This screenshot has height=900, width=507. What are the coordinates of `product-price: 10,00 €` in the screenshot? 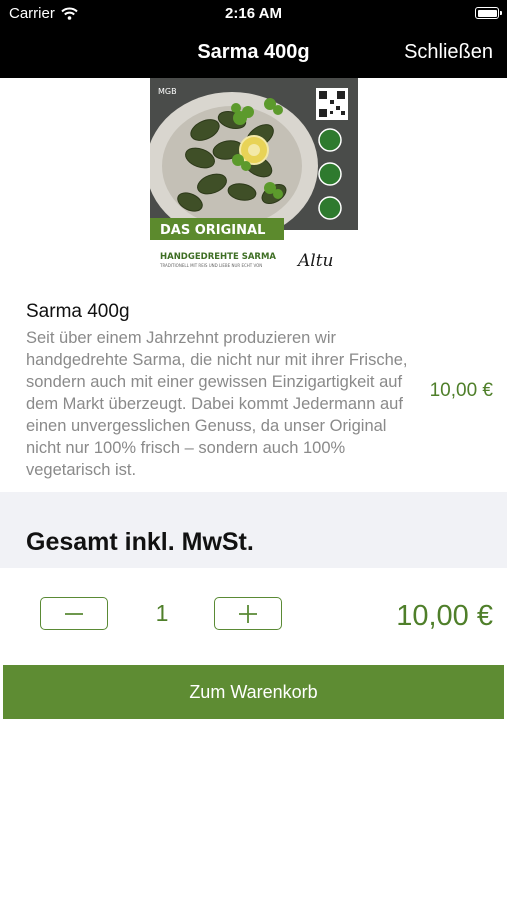 It's located at (461, 390).